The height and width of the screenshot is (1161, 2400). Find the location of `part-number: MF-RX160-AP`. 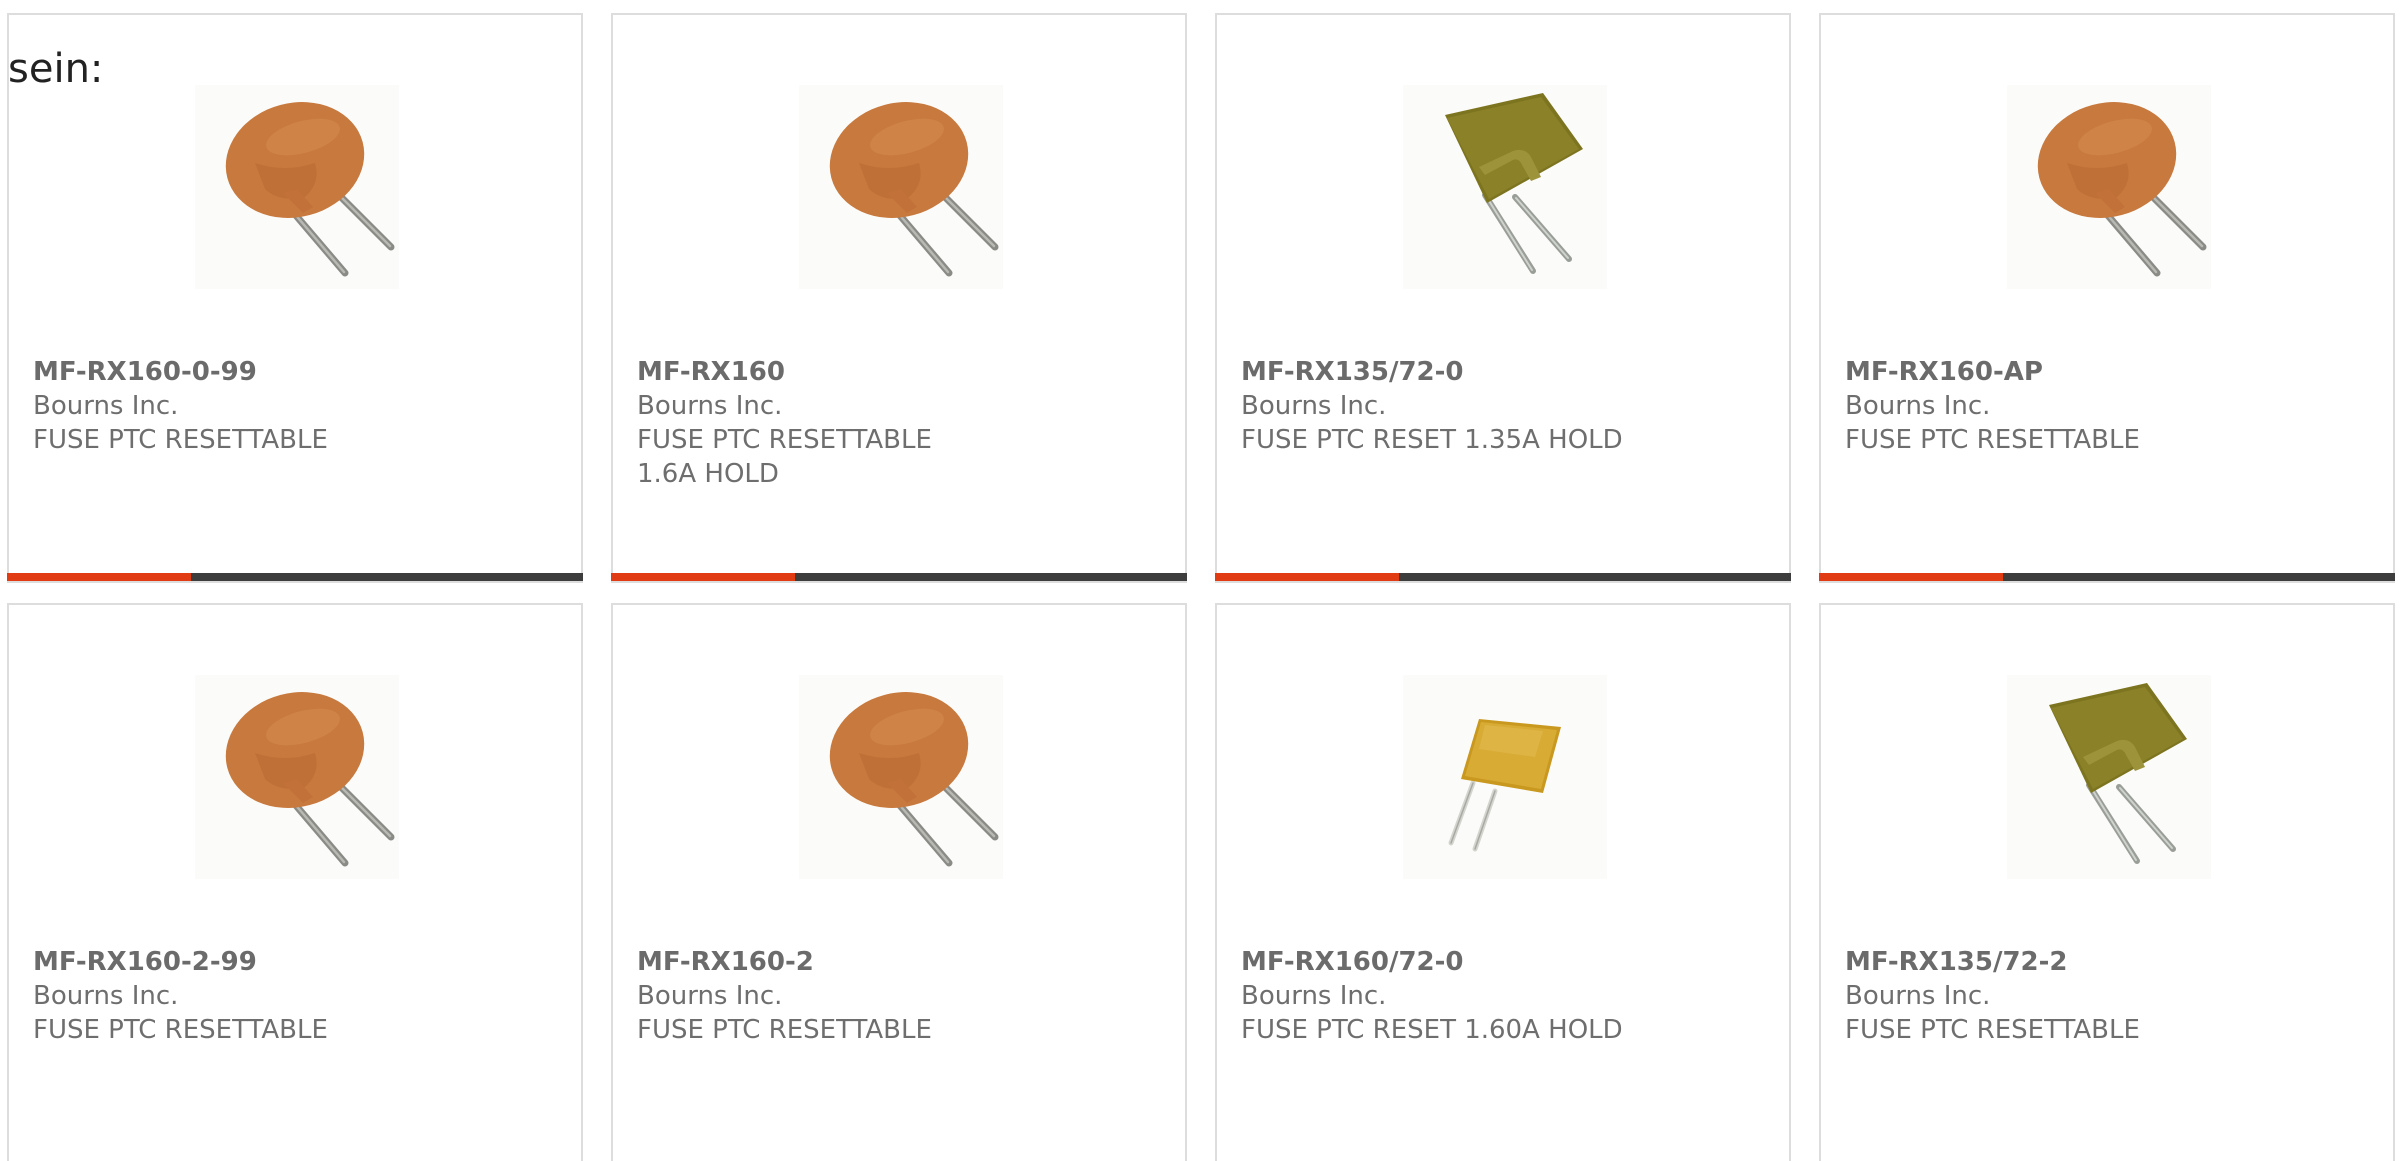

part-number: MF-RX160-AP is located at coordinates (2055, 372).